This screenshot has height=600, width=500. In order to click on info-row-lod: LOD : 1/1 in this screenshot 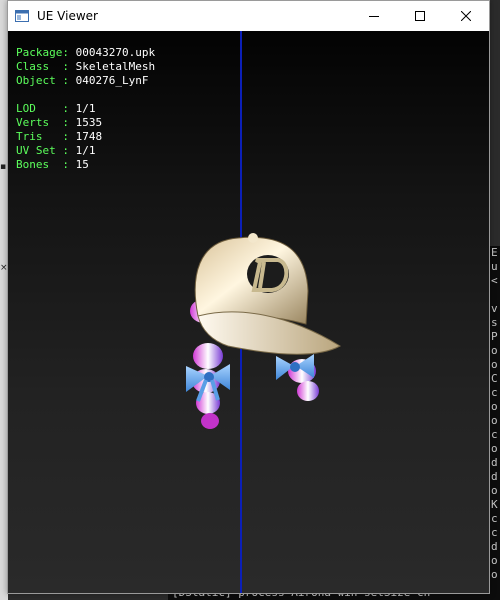, I will do `click(56, 108)`.